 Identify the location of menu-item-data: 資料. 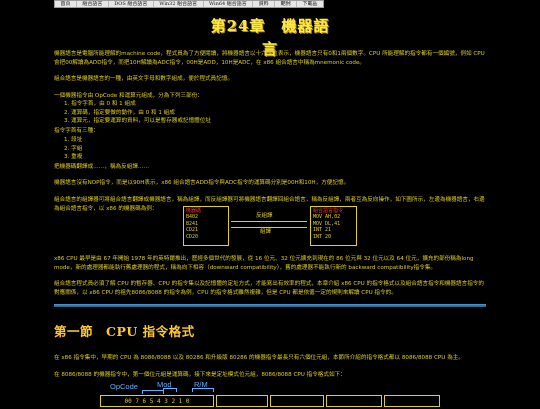
(264, 4).